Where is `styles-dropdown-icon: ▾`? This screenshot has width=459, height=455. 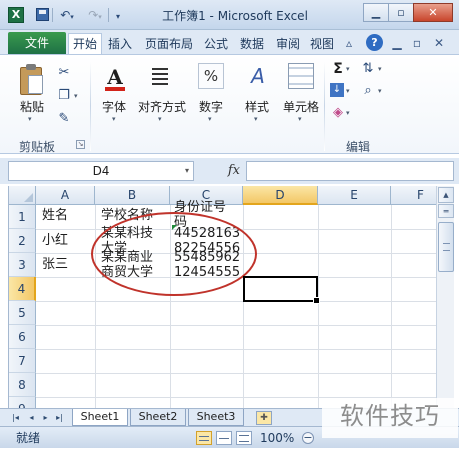 styles-dropdown-icon: ▾ is located at coordinates (256, 119).